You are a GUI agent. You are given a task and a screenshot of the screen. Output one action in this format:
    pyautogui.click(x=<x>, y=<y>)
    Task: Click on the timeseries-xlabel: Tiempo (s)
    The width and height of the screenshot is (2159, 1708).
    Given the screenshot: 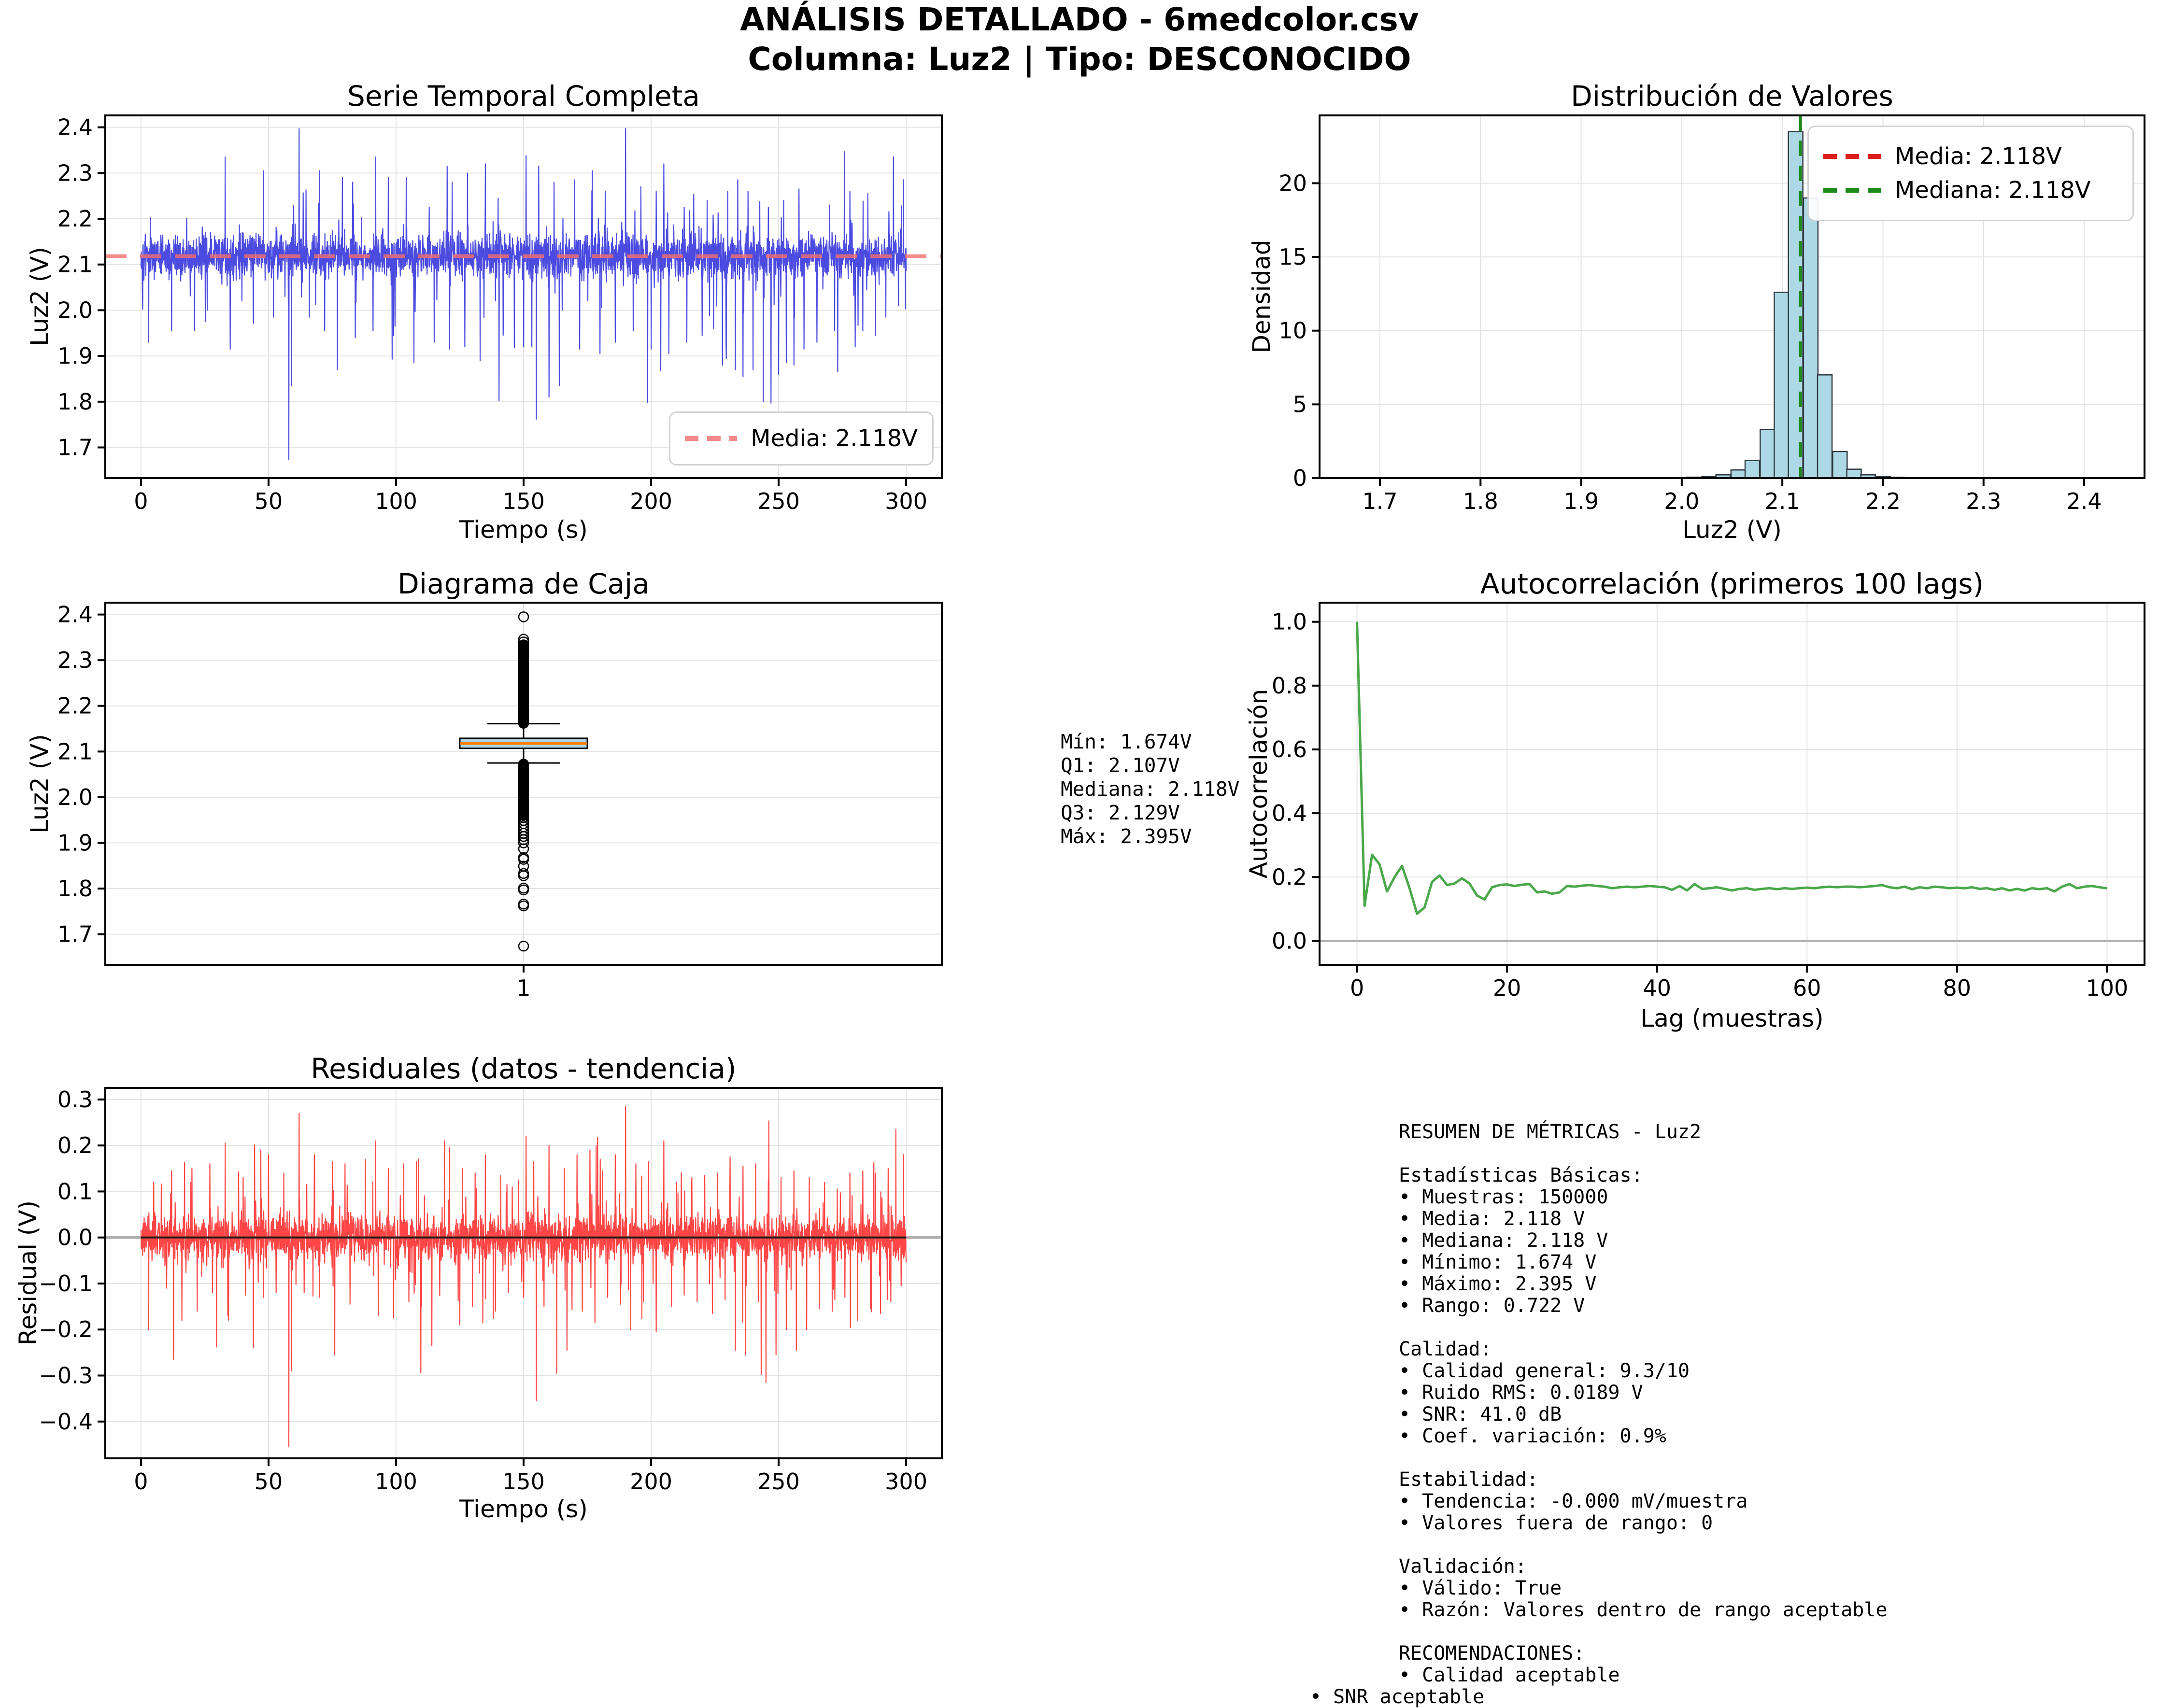 What is the action you would take?
    pyautogui.click(x=523, y=530)
    